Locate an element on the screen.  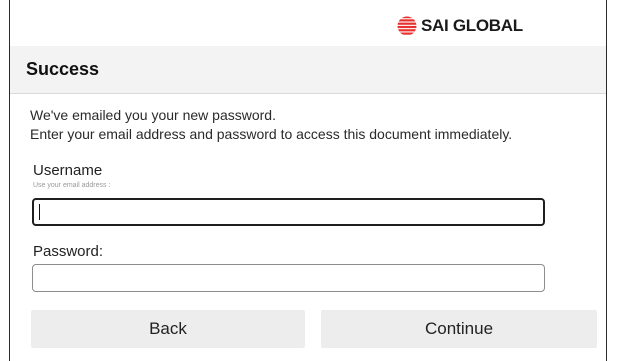
brand-logo: SAI GLOBAL is located at coordinates (460, 26).